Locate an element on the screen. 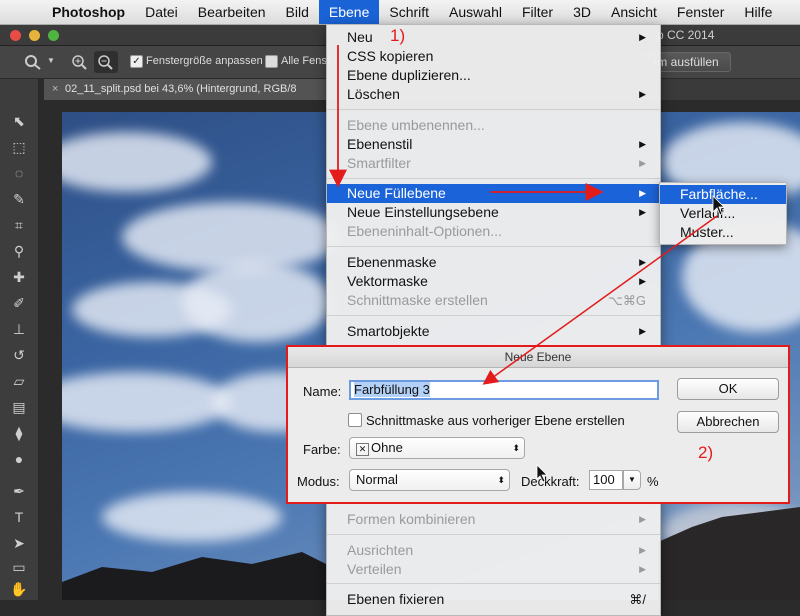 The image size is (800, 616). menu-item-loeschen: Löschen ▶ is located at coordinates (493, 94).